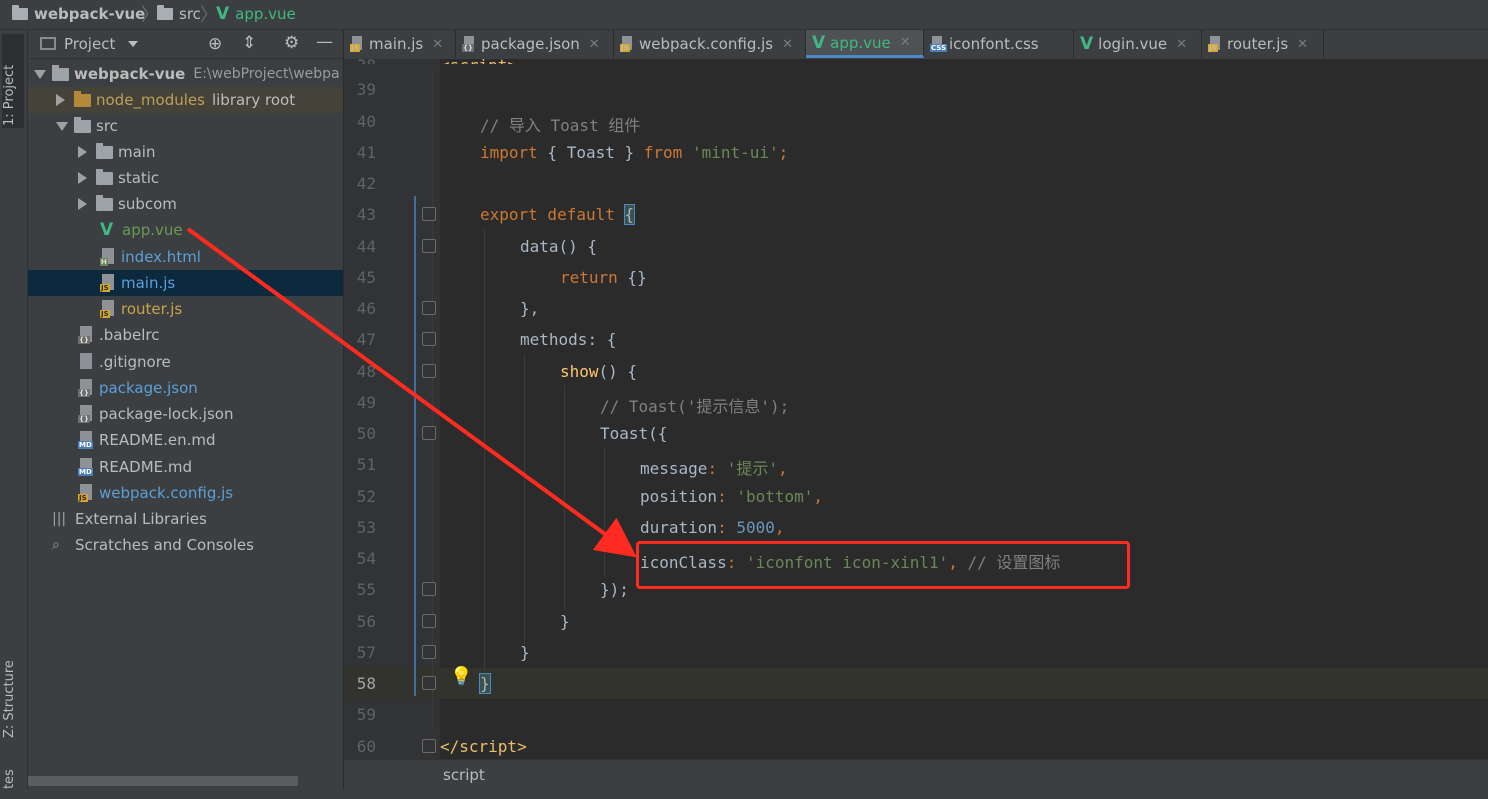  Describe the element at coordinates (916, 774) in the screenshot. I see `editor-breadcrumb-bar: script` at that location.